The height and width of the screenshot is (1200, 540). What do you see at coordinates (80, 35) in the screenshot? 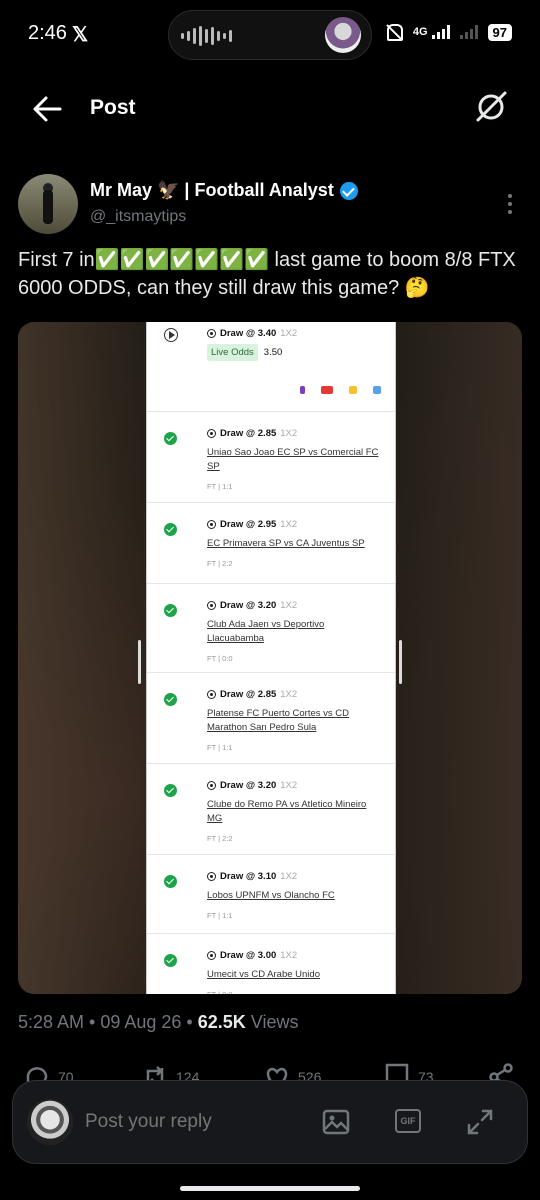
I see `x-logo-icon: 𝕏` at bounding box center [80, 35].